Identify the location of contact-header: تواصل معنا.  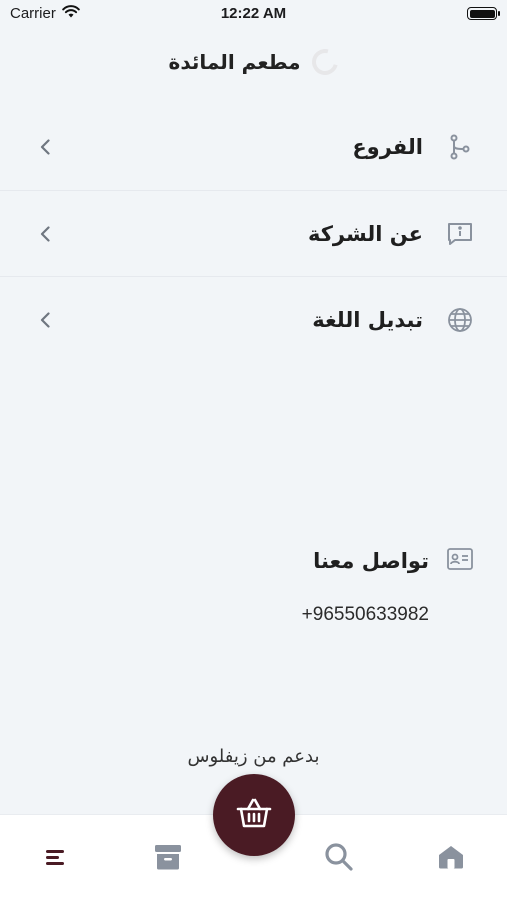
(393, 561).